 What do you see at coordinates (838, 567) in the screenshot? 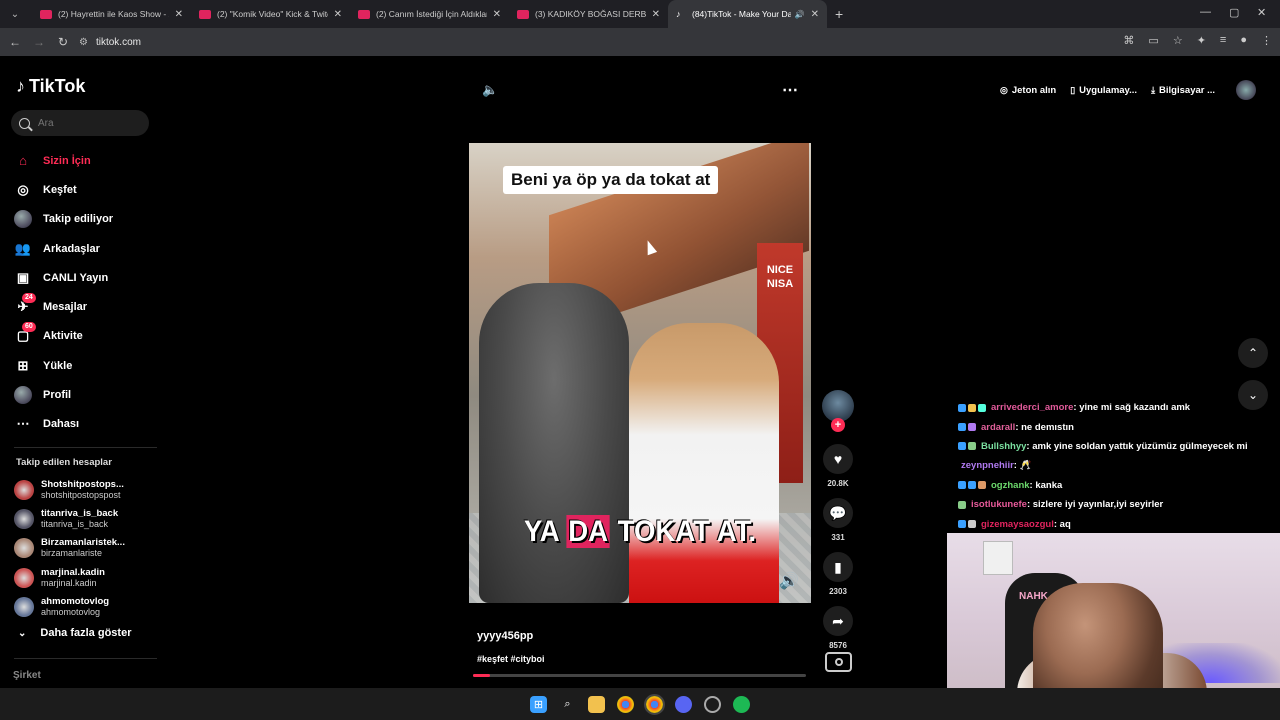
I see `bookmark-icon: ▮` at bounding box center [838, 567].